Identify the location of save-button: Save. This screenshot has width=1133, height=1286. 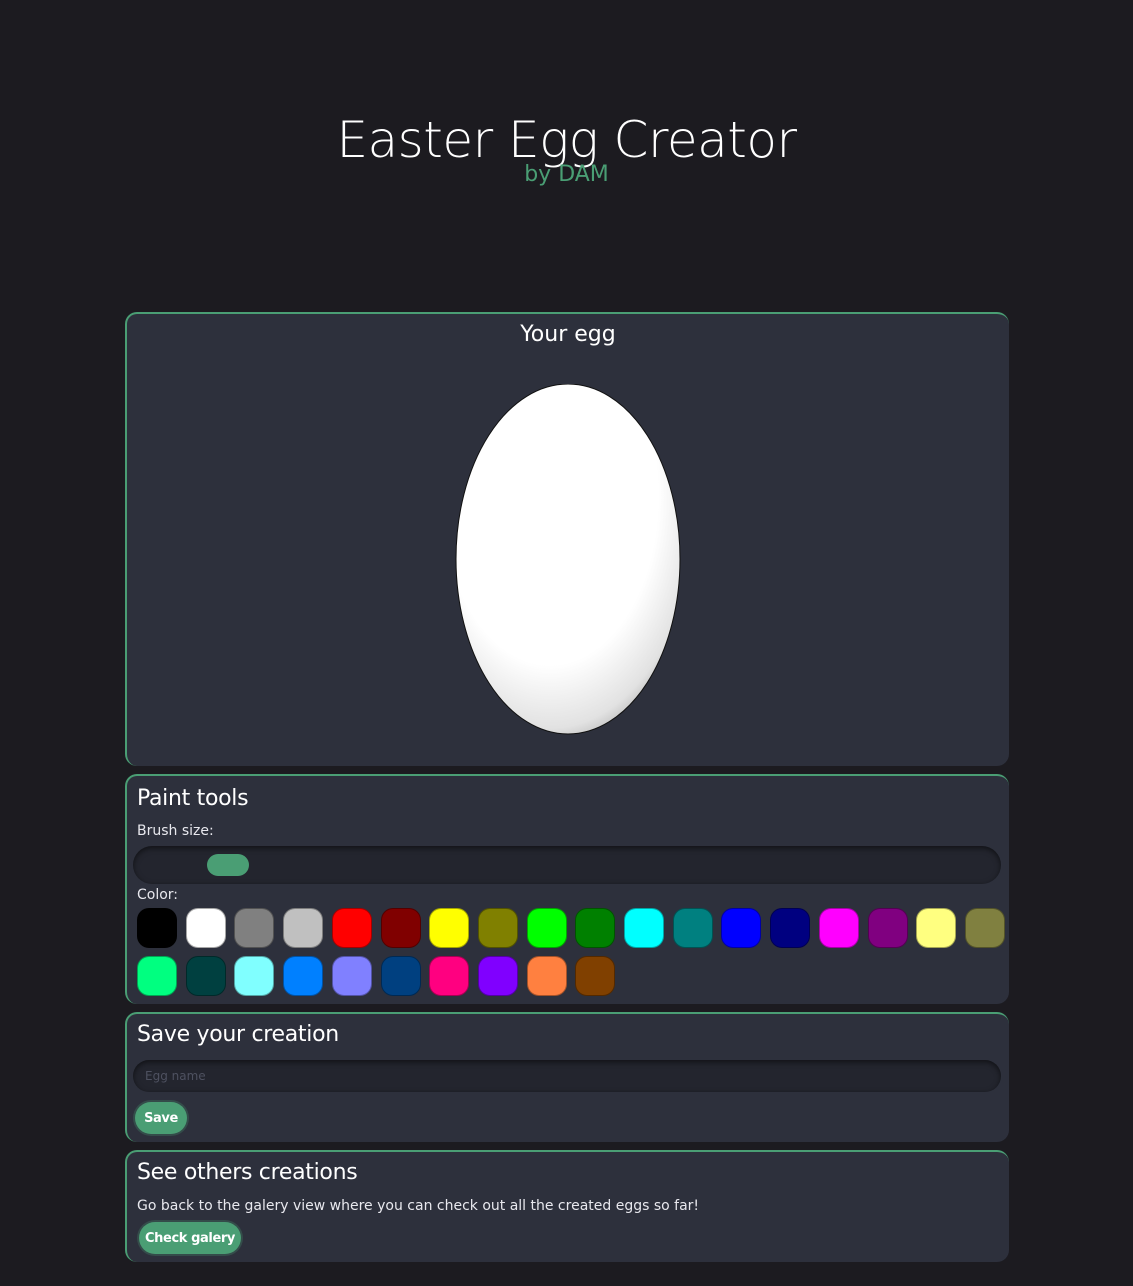
(161, 1118).